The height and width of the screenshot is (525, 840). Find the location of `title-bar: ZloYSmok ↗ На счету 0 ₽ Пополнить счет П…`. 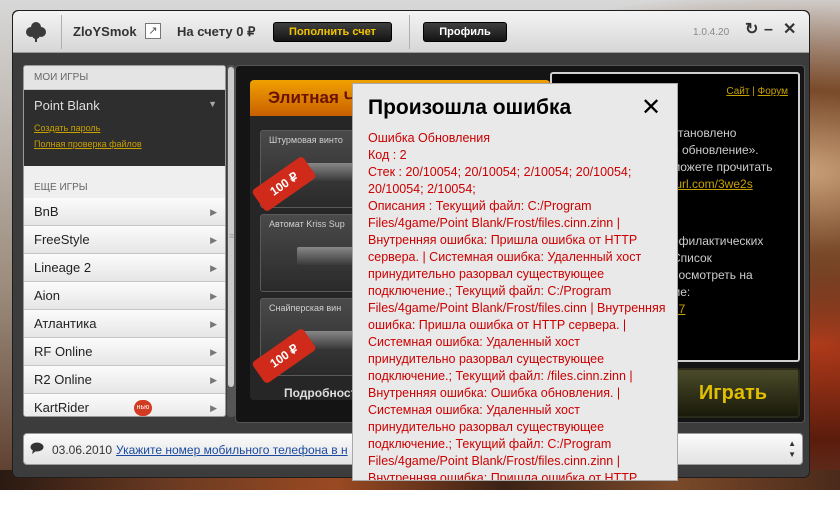

title-bar: ZloYSmok ↗ На счету 0 ₽ Пополнить счет П… is located at coordinates (411, 32).